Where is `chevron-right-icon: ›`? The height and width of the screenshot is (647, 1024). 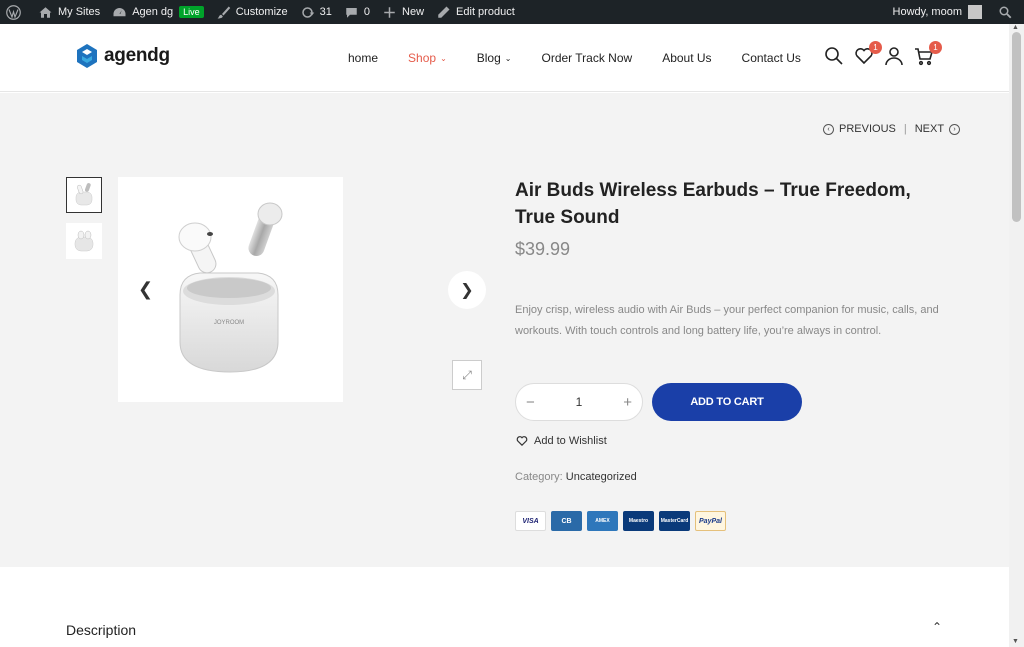 chevron-right-icon: › is located at coordinates (955, 129).